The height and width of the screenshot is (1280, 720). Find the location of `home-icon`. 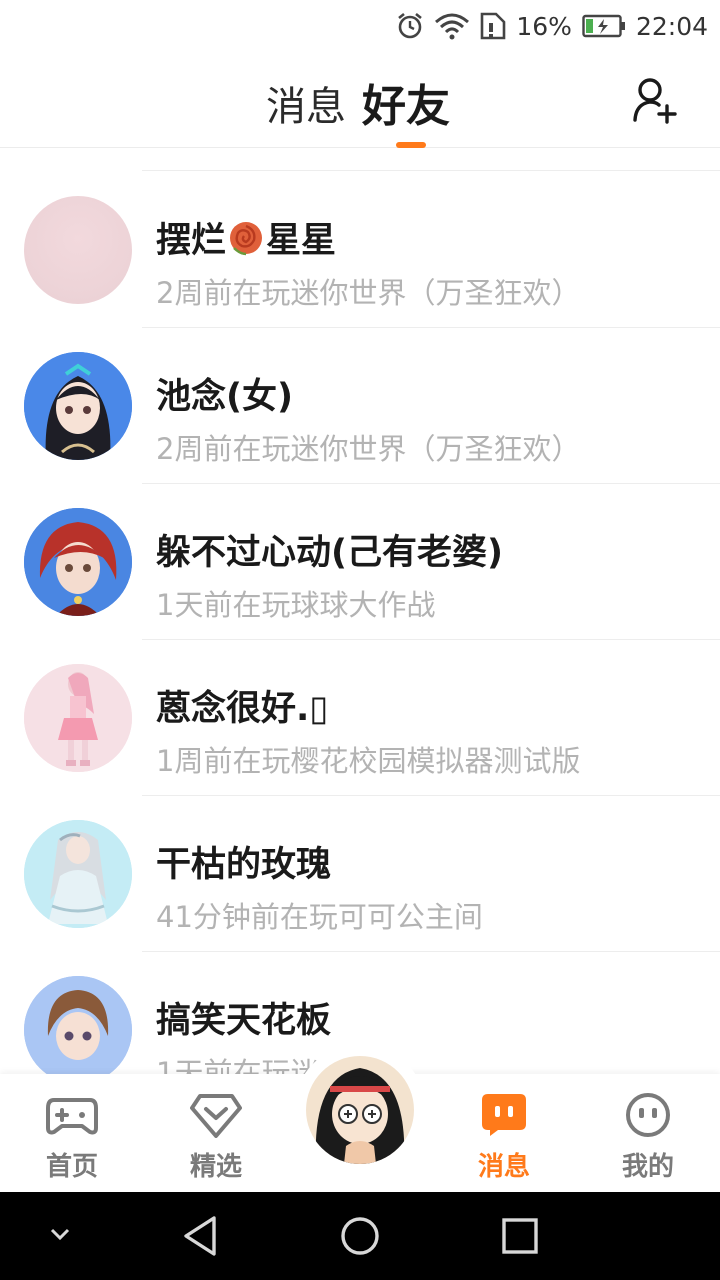

home-icon is located at coordinates (360, 1236).